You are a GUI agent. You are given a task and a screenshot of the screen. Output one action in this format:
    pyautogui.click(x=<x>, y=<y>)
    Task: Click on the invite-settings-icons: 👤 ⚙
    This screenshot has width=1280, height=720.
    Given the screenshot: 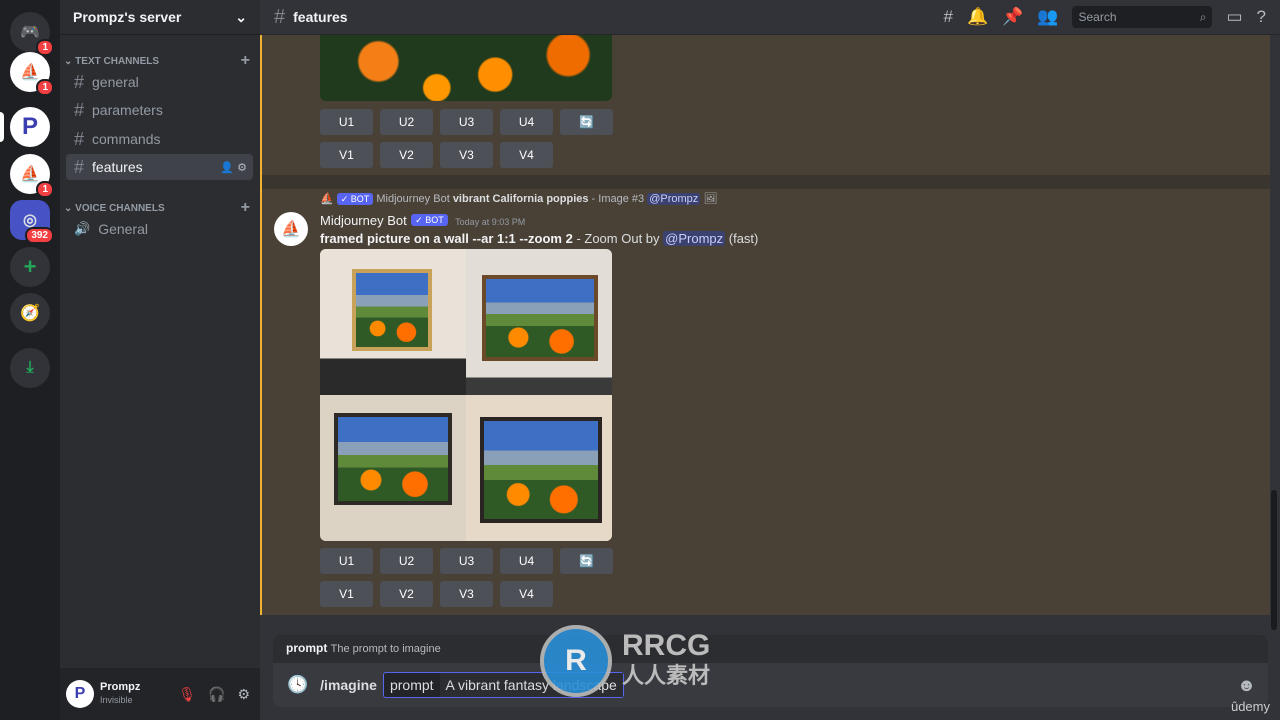 What is the action you would take?
    pyautogui.click(x=233, y=167)
    